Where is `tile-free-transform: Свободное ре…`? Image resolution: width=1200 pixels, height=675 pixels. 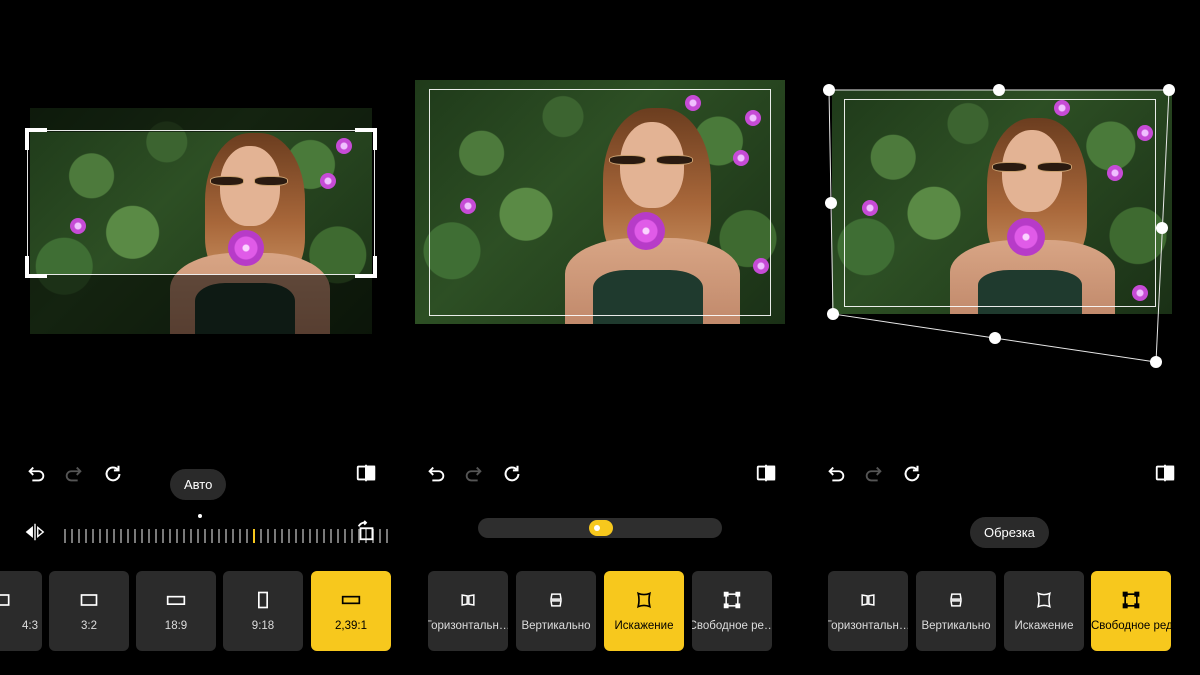
tile-free-transform: Свободное ре… is located at coordinates (732, 611).